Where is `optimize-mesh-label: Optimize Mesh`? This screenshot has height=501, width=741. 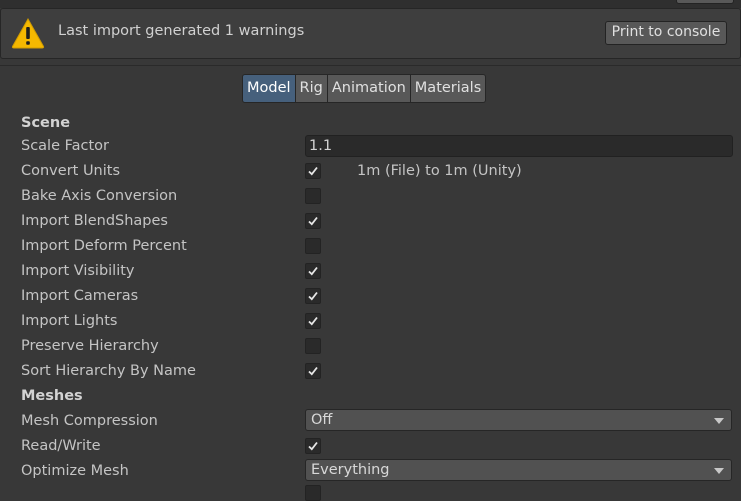
optimize-mesh-label: Optimize Mesh is located at coordinates (75, 471).